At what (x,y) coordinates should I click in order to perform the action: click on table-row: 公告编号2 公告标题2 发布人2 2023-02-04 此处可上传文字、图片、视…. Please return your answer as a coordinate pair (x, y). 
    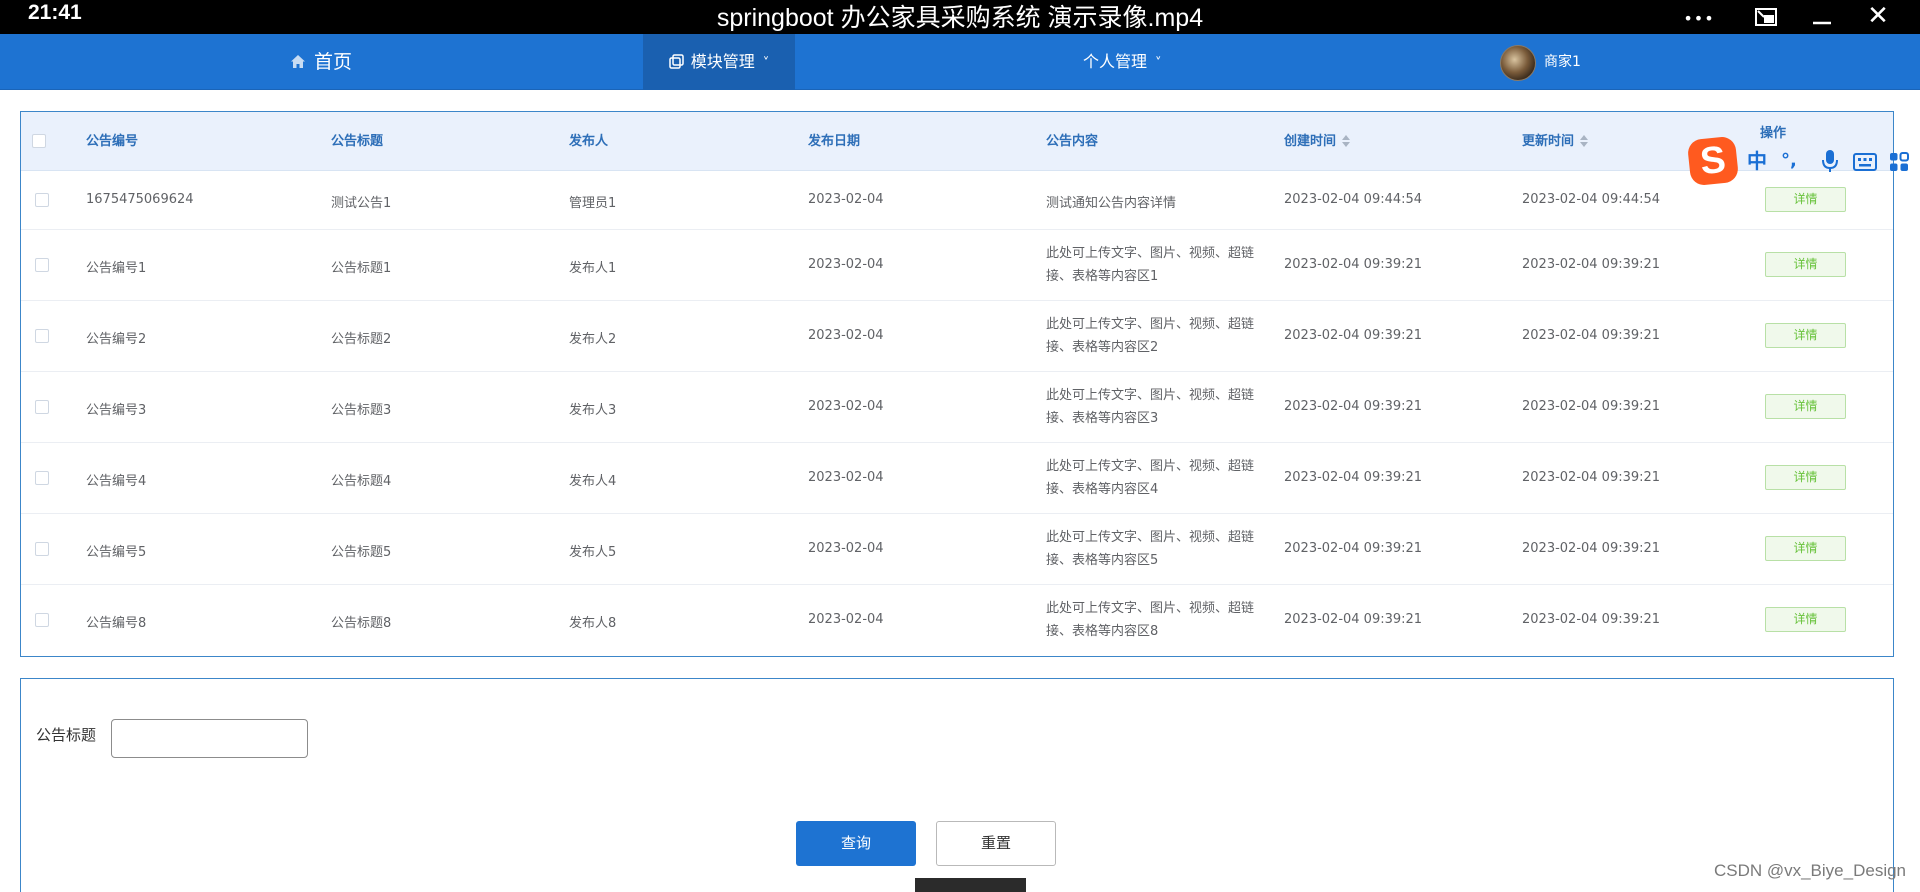
    Looking at the image, I should click on (957, 336).